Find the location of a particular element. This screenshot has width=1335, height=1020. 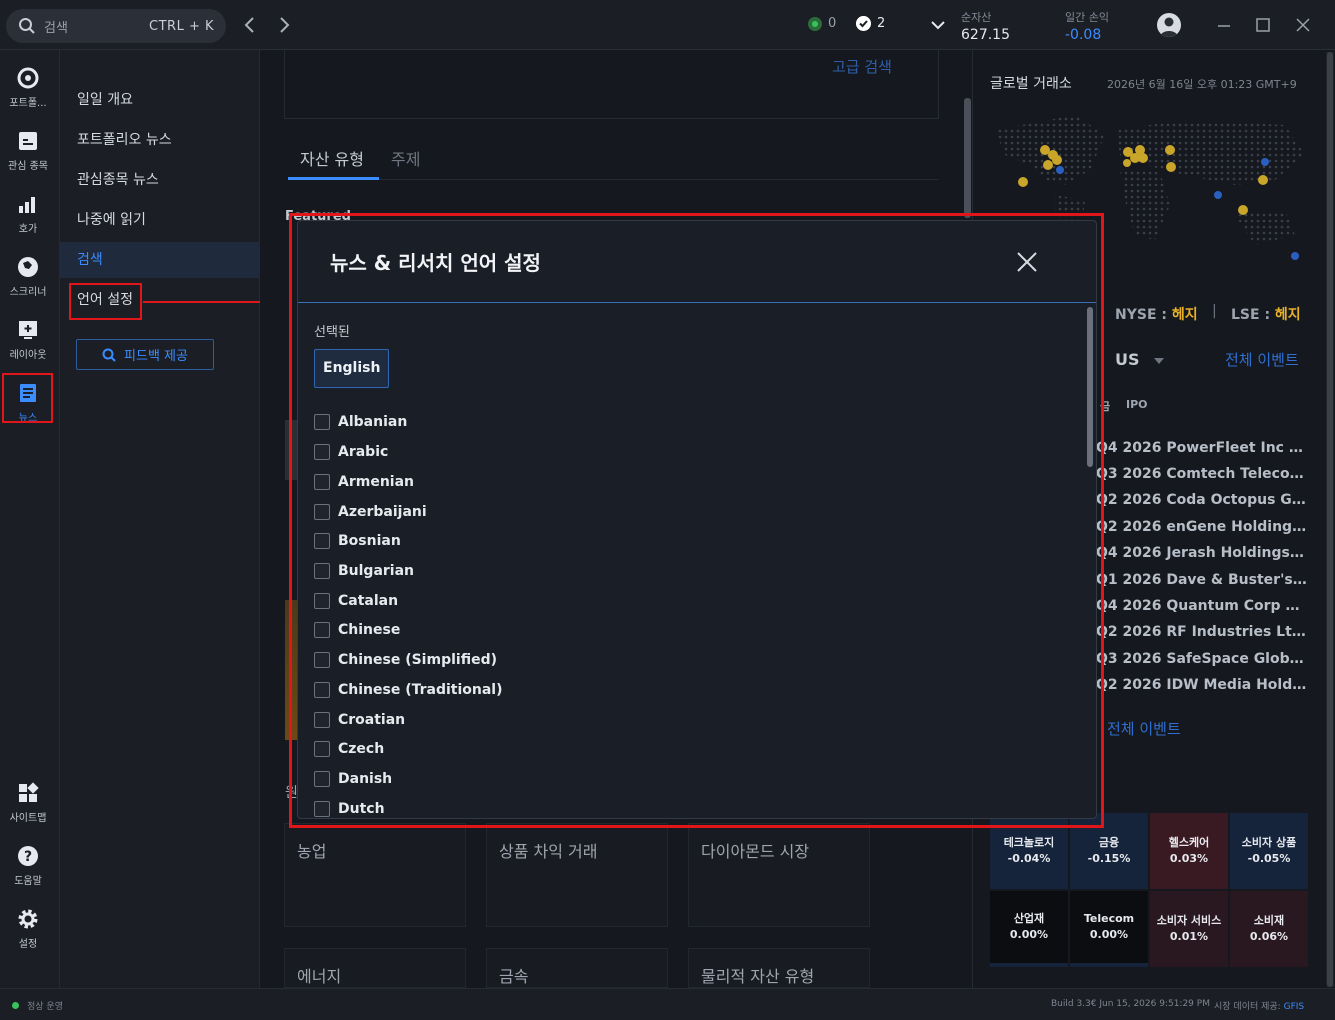

sector-tile: 소비자 서비스 0.01% is located at coordinates (1189, 929).